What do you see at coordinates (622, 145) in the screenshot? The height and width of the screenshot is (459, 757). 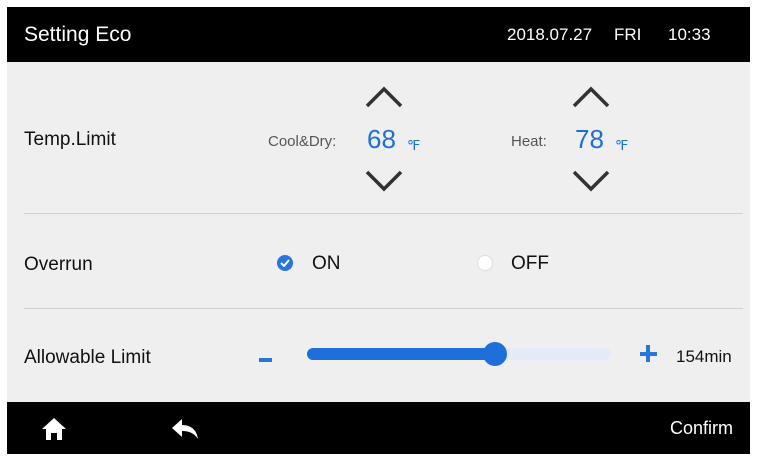 I see `heat-temp-unit: ℉` at bounding box center [622, 145].